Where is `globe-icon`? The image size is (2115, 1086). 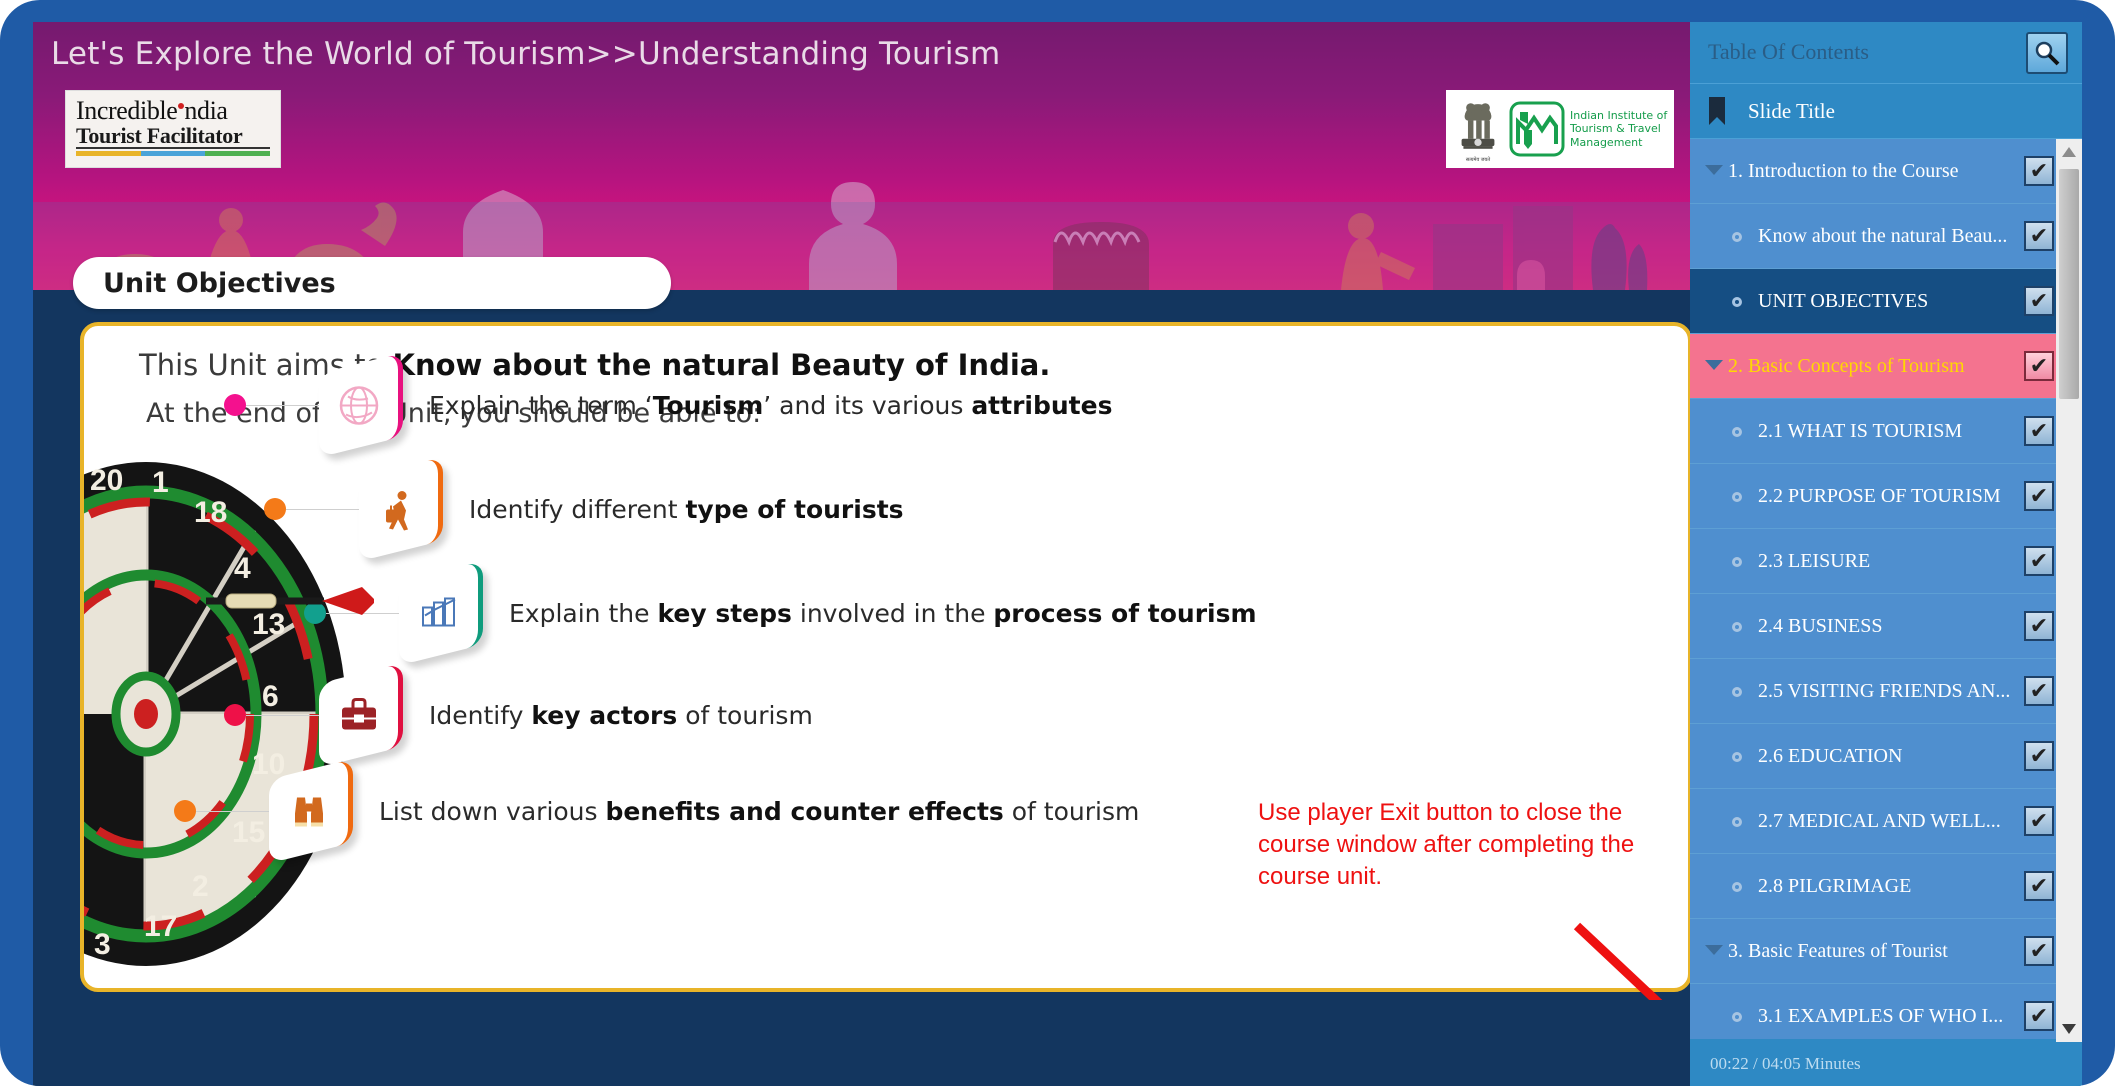 globe-icon is located at coordinates (359, 406).